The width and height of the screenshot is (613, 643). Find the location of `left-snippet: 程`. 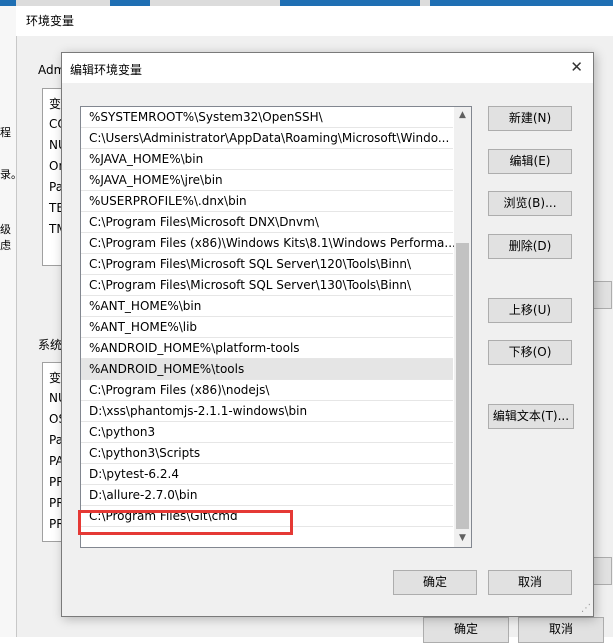

left-snippet: 程 is located at coordinates (5, 132).